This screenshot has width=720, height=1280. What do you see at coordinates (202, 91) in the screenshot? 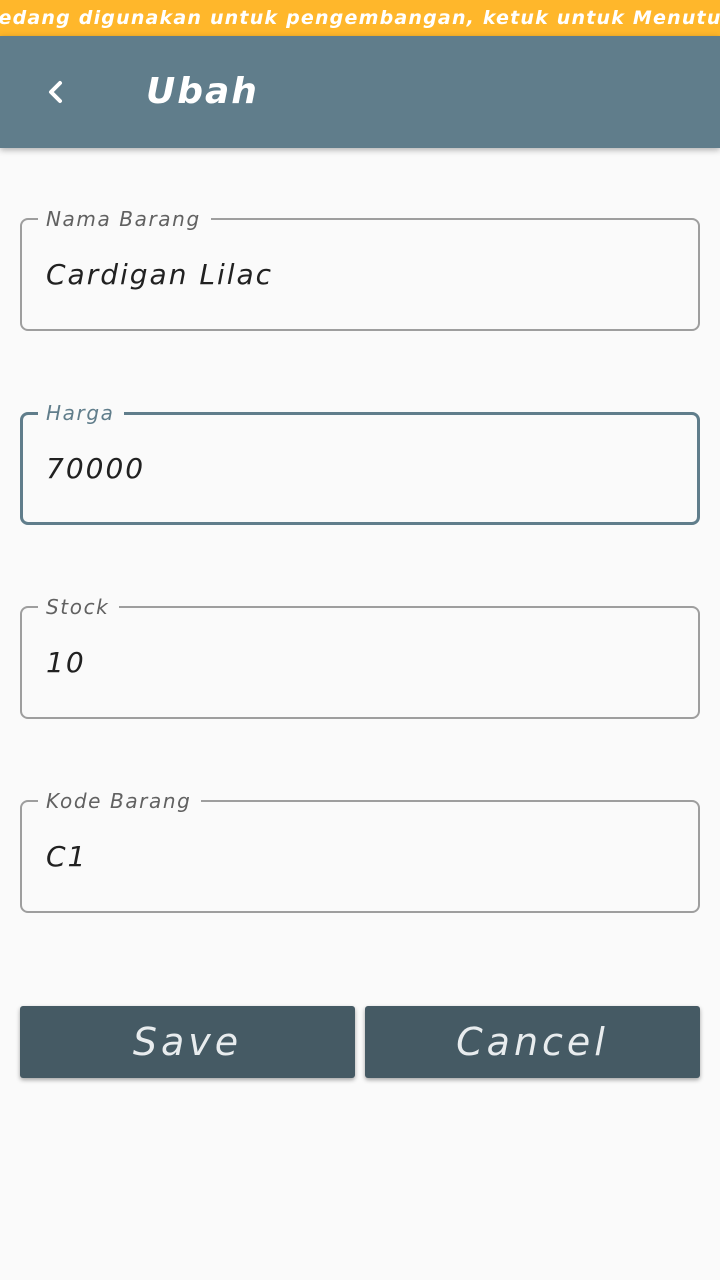
I see `page-title: Ubah` at bounding box center [202, 91].